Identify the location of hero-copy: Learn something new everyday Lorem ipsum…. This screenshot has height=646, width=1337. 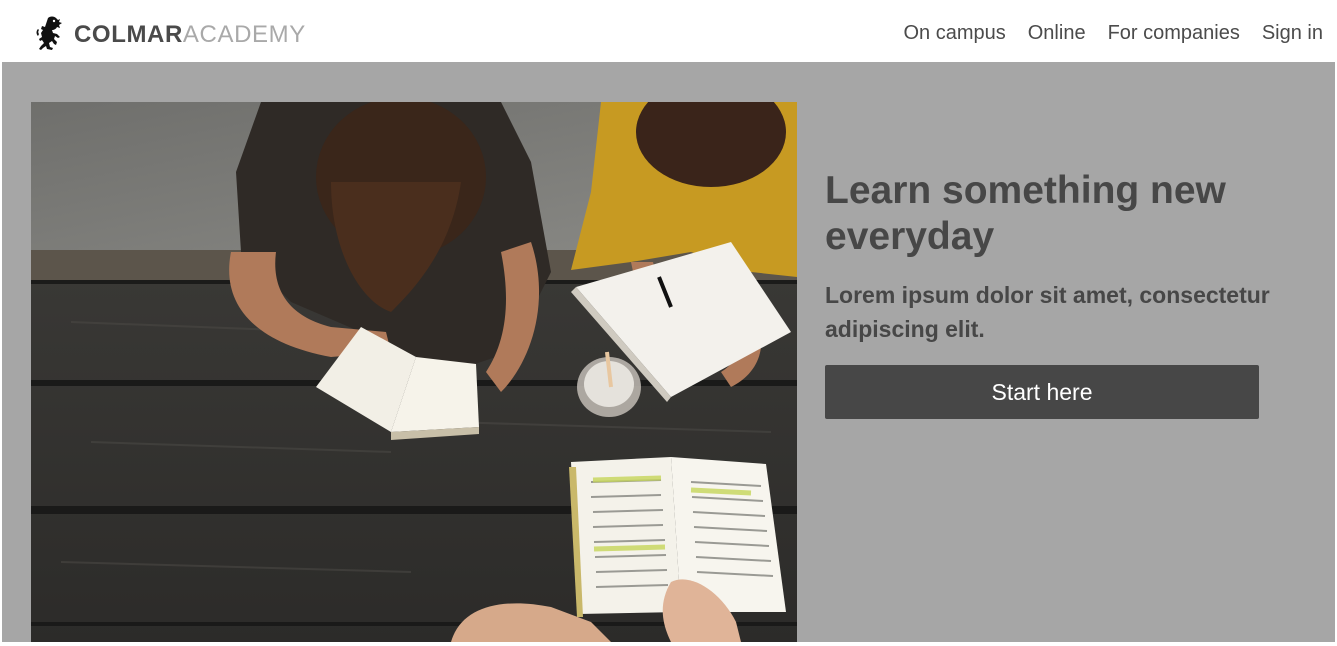
(1060, 257).